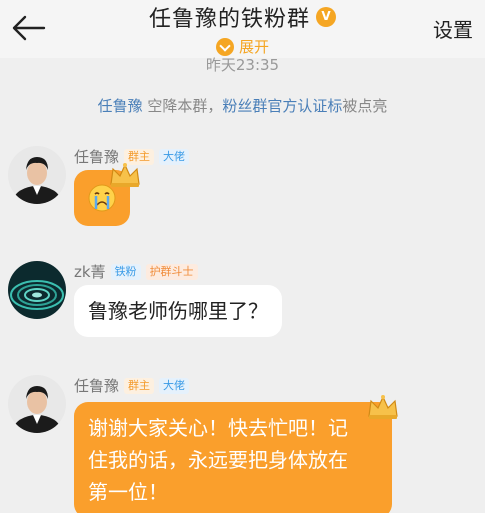 The width and height of the screenshot is (485, 513). Describe the element at coordinates (125, 271) in the screenshot. I see `tag-iron-fan: 铁粉` at that location.